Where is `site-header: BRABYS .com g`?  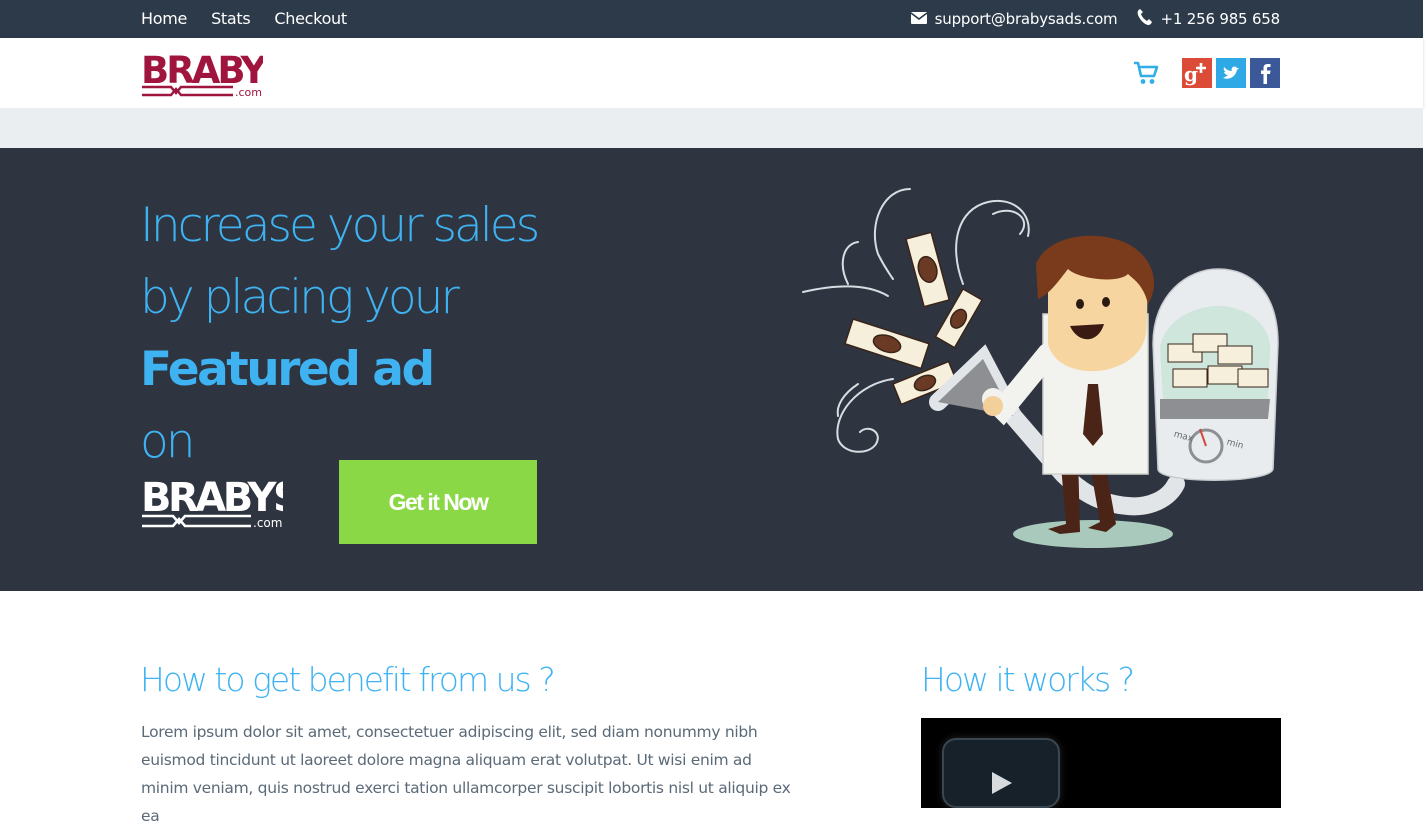 site-header: BRABYS .com g is located at coordinates (711, 73).